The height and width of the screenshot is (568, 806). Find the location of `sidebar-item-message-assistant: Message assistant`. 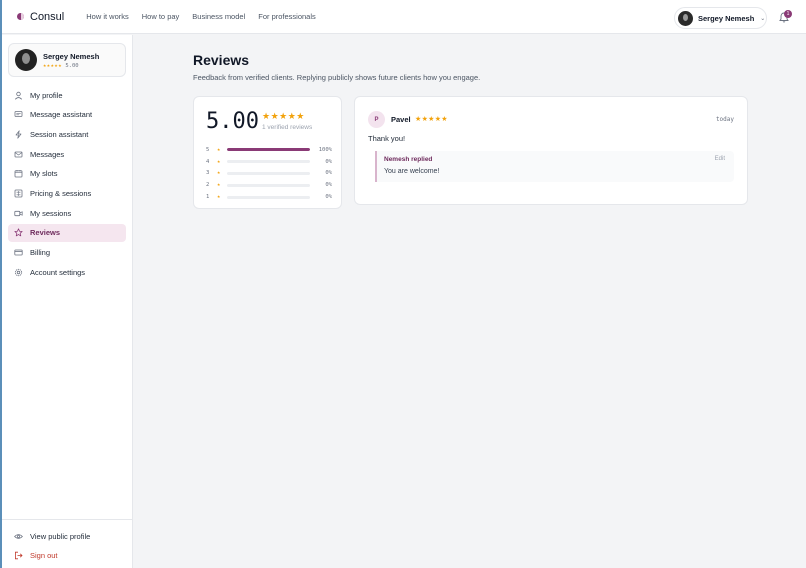

sidebar-item-message-assistant: Message assistant is located at coordinates (67, 115).